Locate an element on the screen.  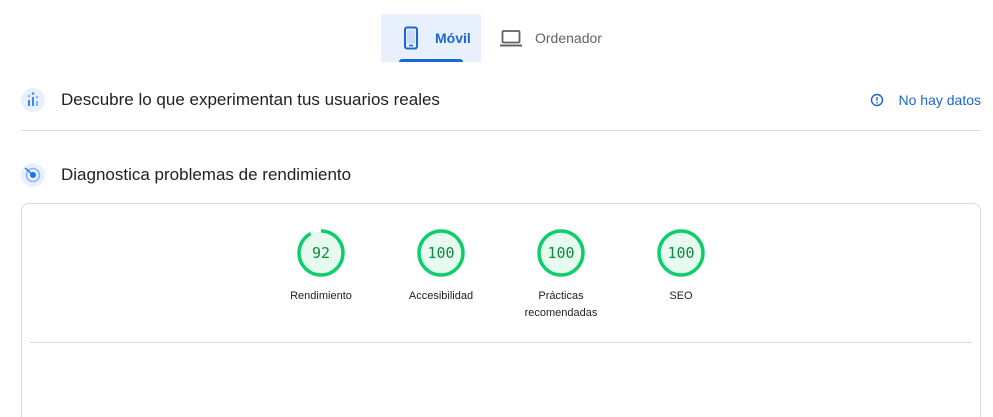
gauge-performance: 92 Rendimiento is located at coordinates (321, 266).